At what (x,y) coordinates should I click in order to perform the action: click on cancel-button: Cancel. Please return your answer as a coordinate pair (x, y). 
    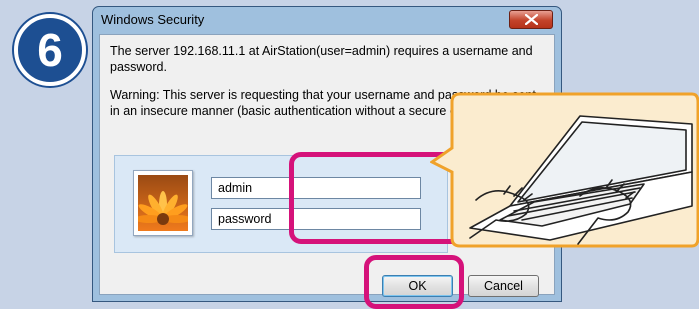
    Looking at the image, I should click on (503, 286).